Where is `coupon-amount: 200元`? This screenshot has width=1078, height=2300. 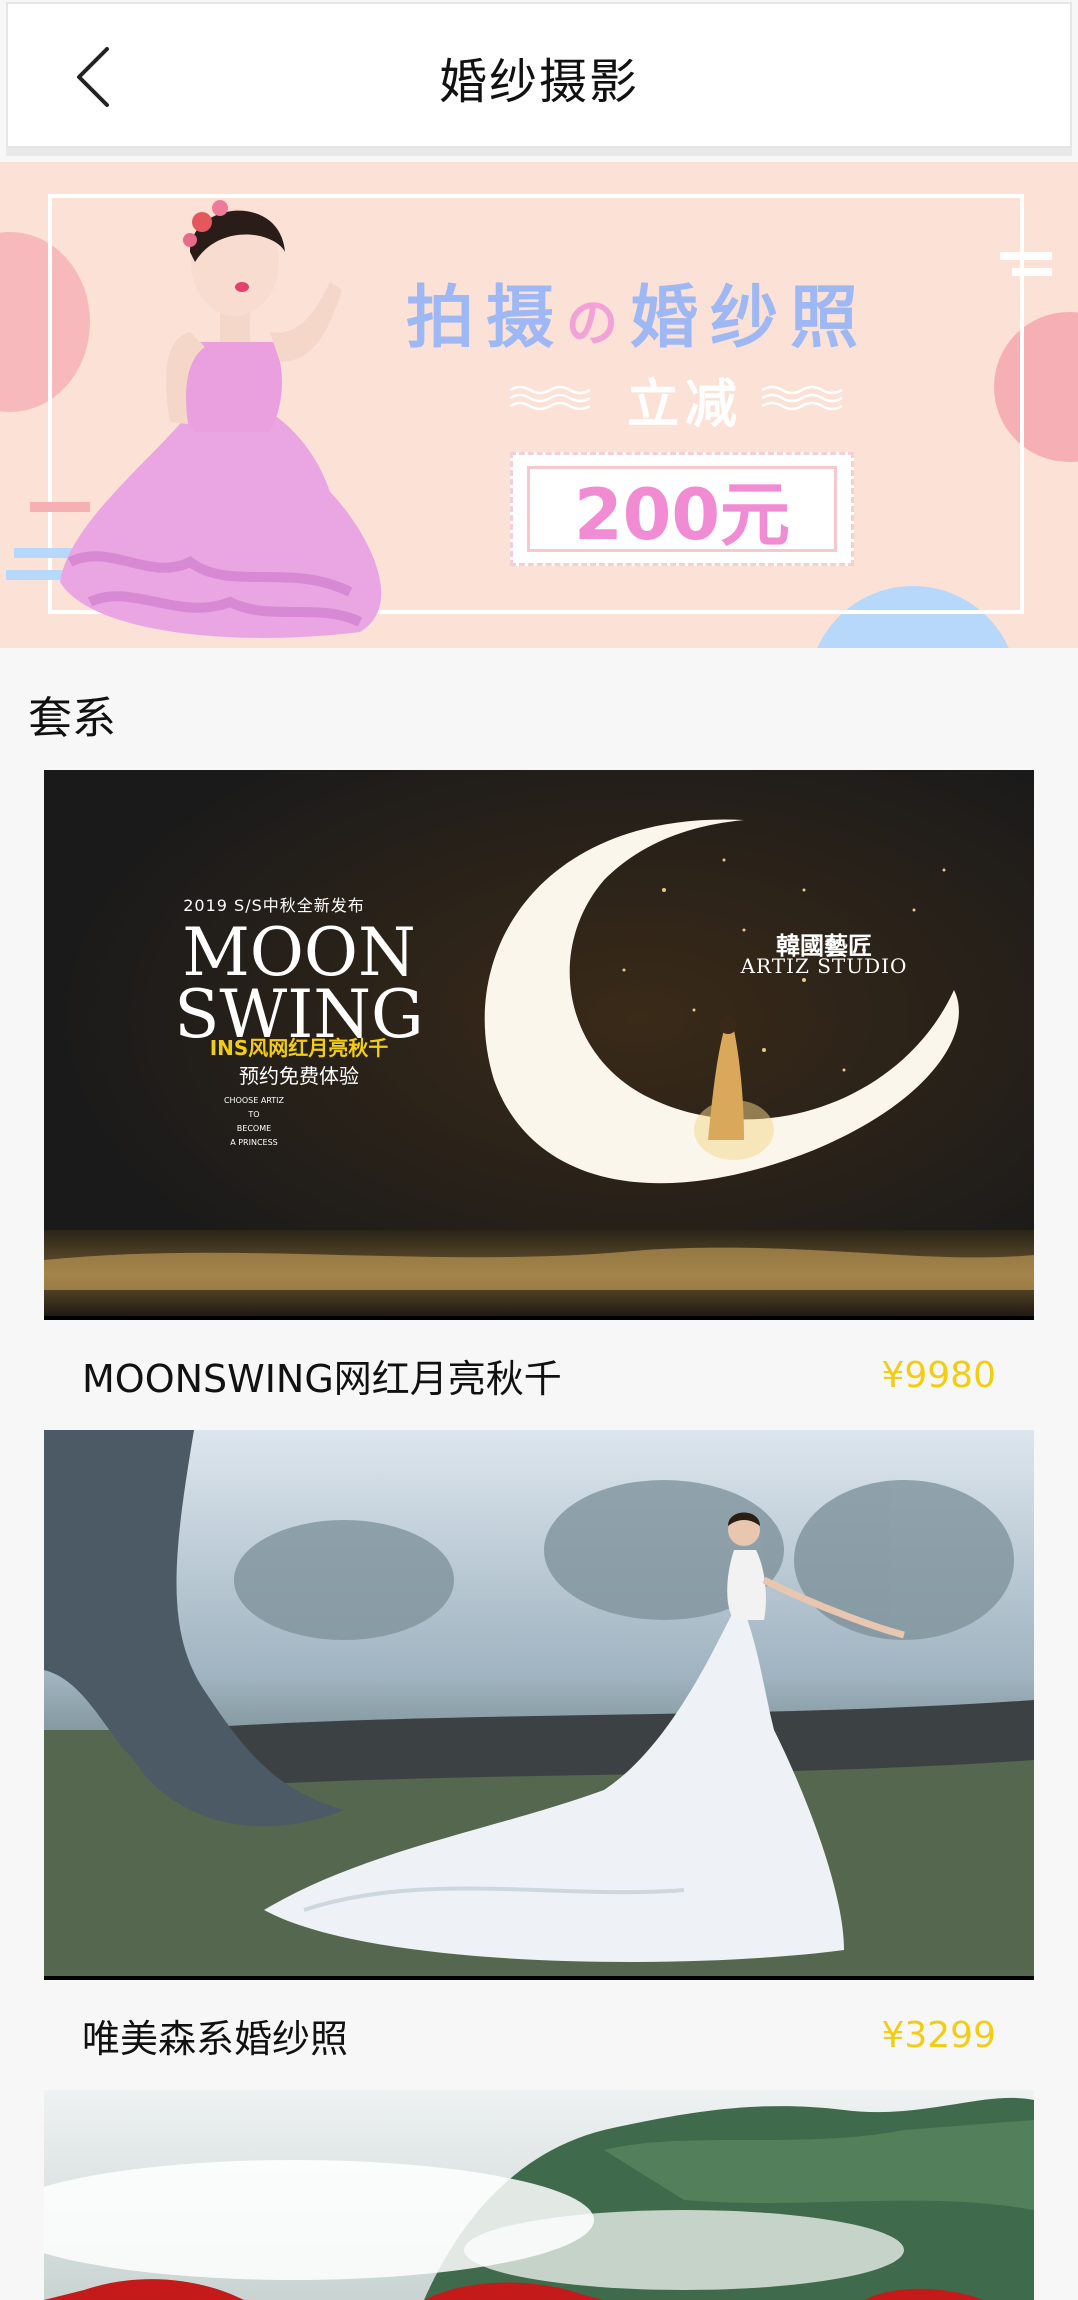 coupon-amount: 200元 is located at coordinates (682, 511).